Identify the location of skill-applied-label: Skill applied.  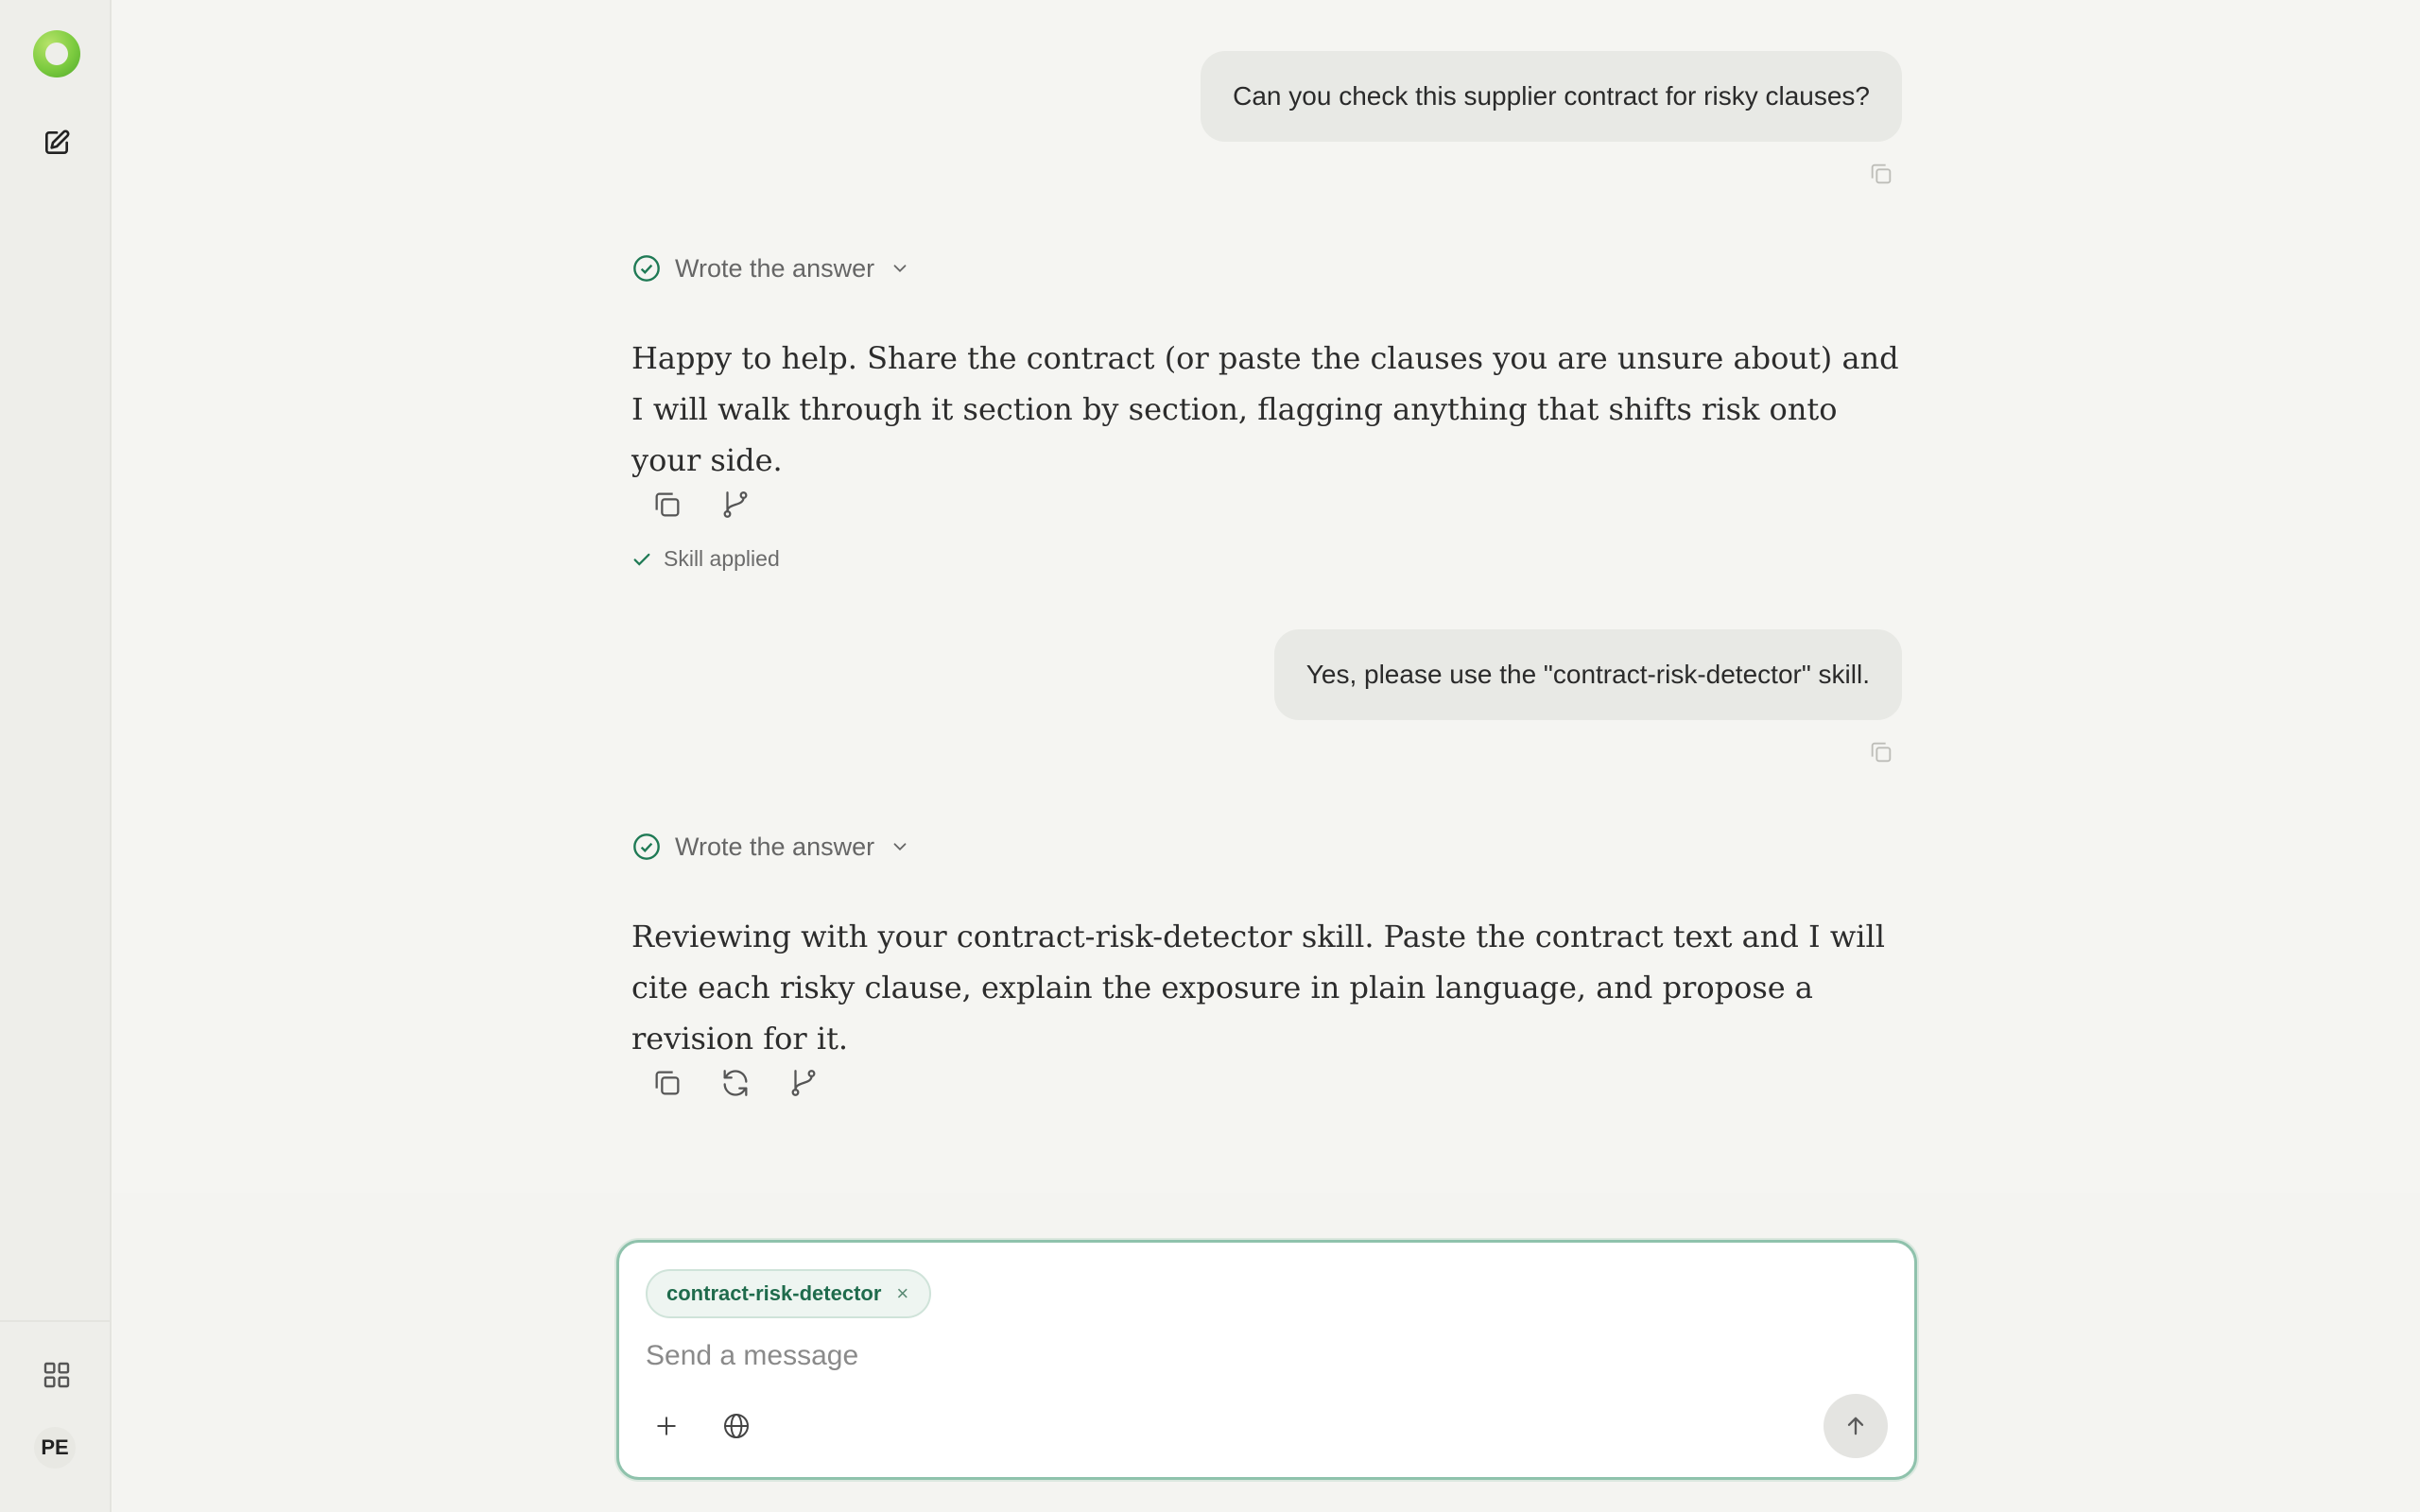
(722, 558).